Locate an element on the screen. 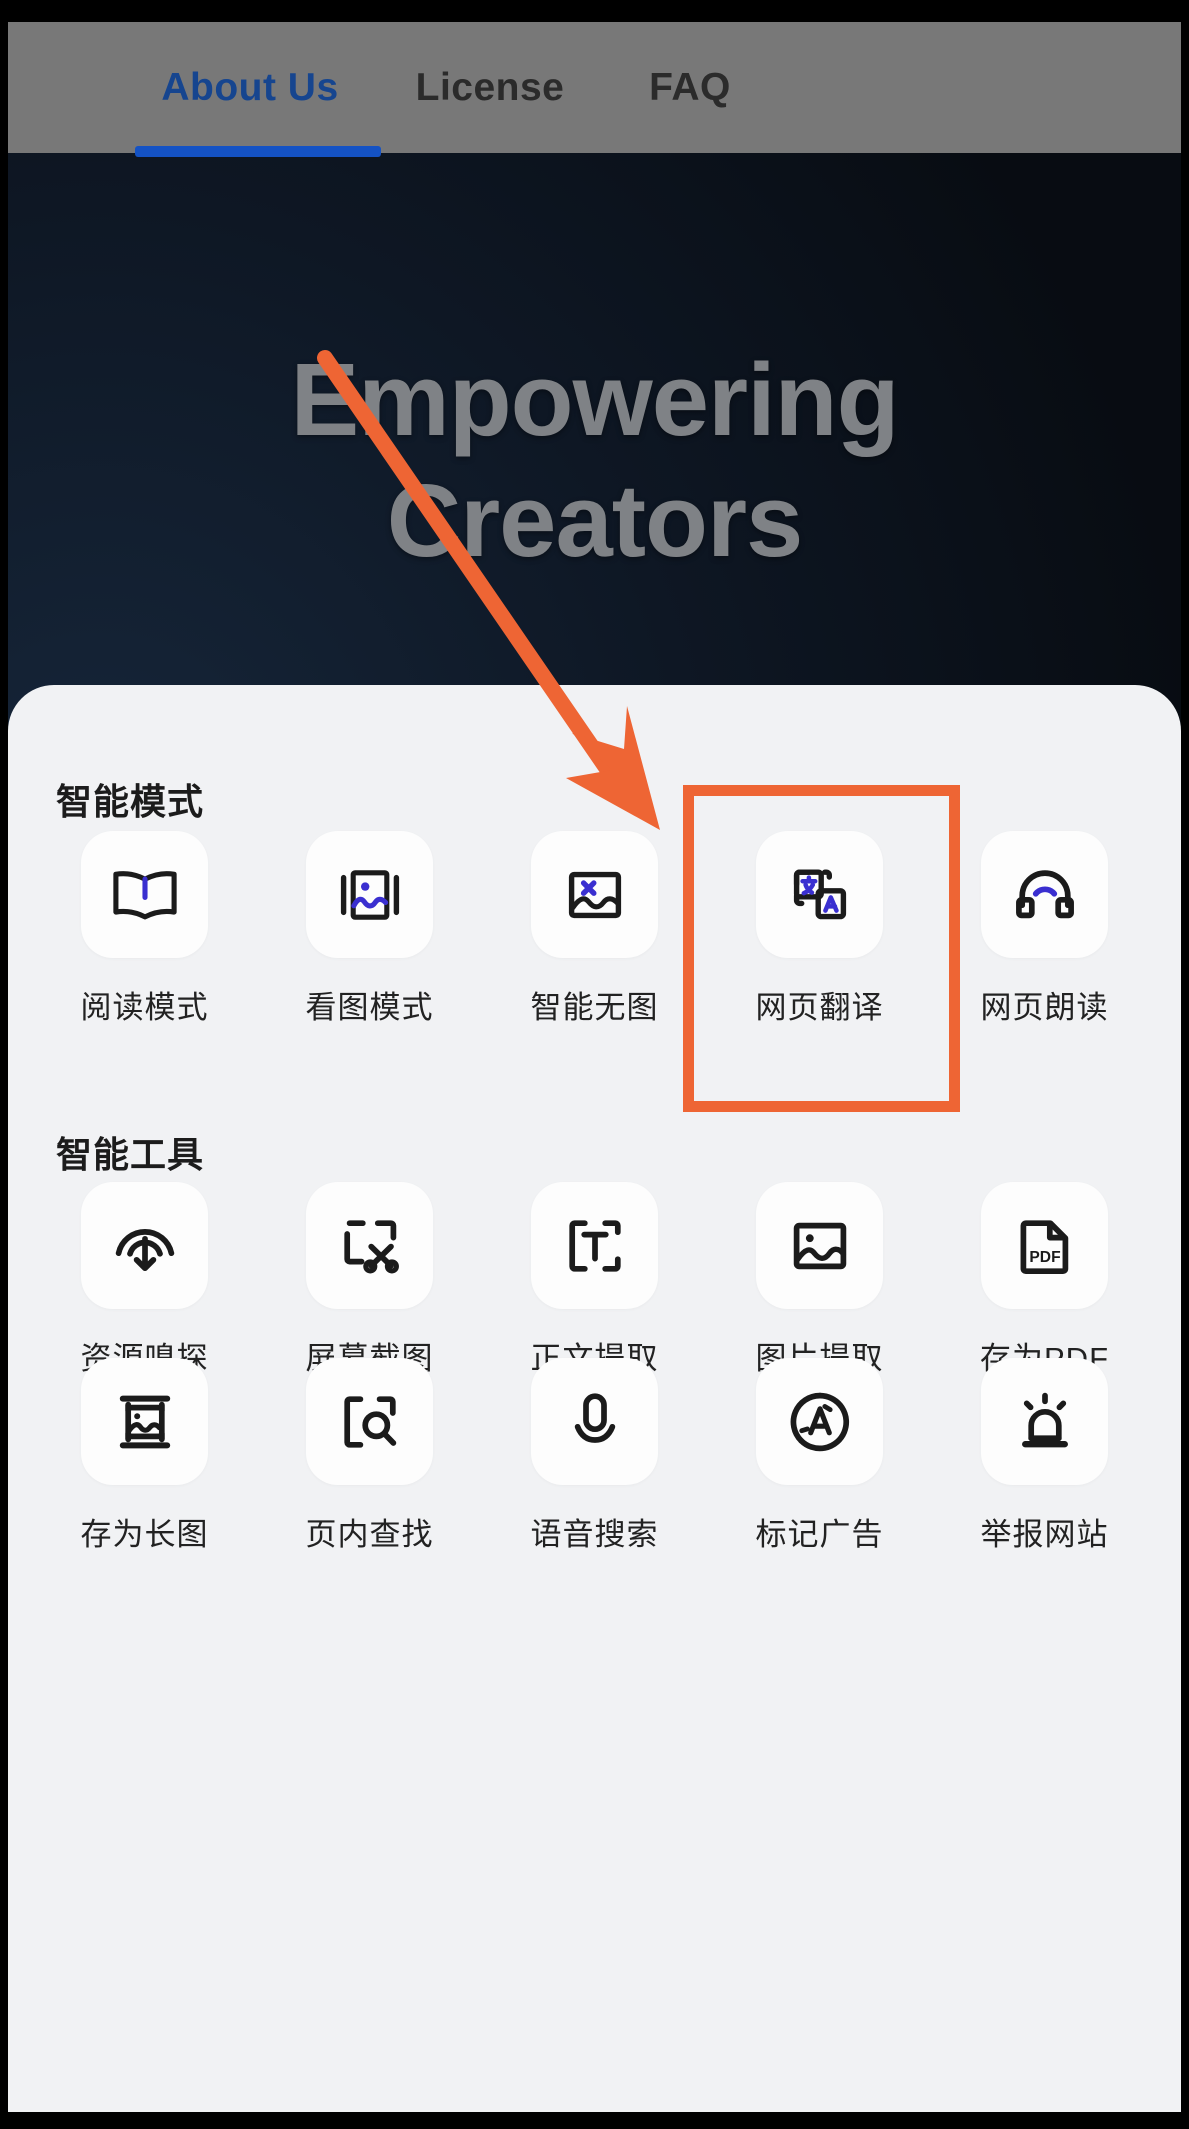 The width and height of the screenshot is (1189, 2129). tool-item-label: 语音搜索 is located at coordinates (594, 1534).